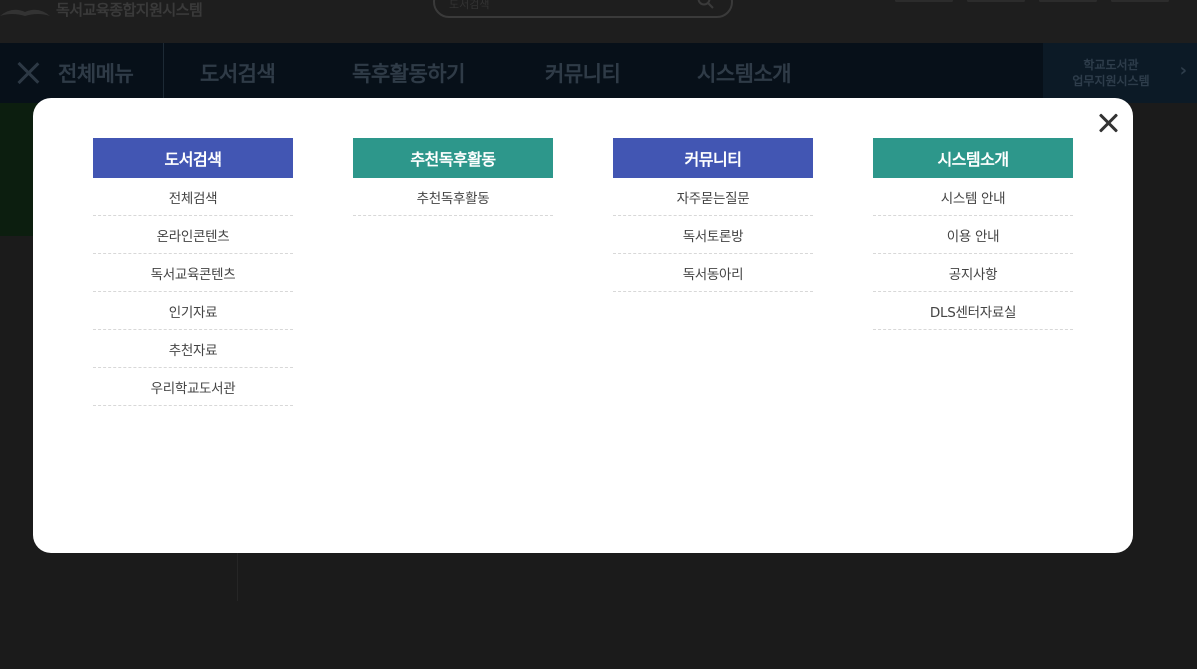 This screenshot has width=1197, height=669. I want to click on menu-item: 독서동아리, so click(713, 273).